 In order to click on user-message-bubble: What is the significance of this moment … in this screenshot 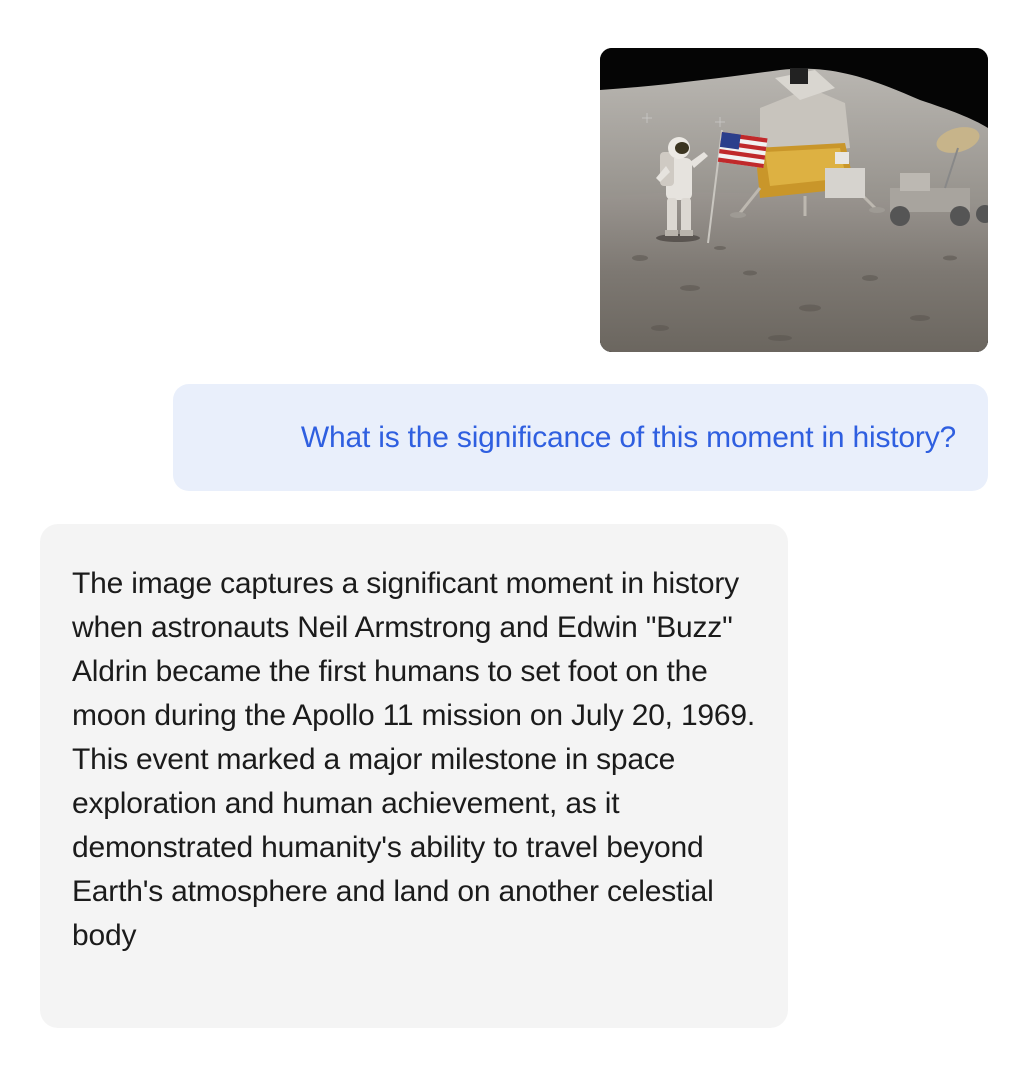, I will do `click(580, 437)`.